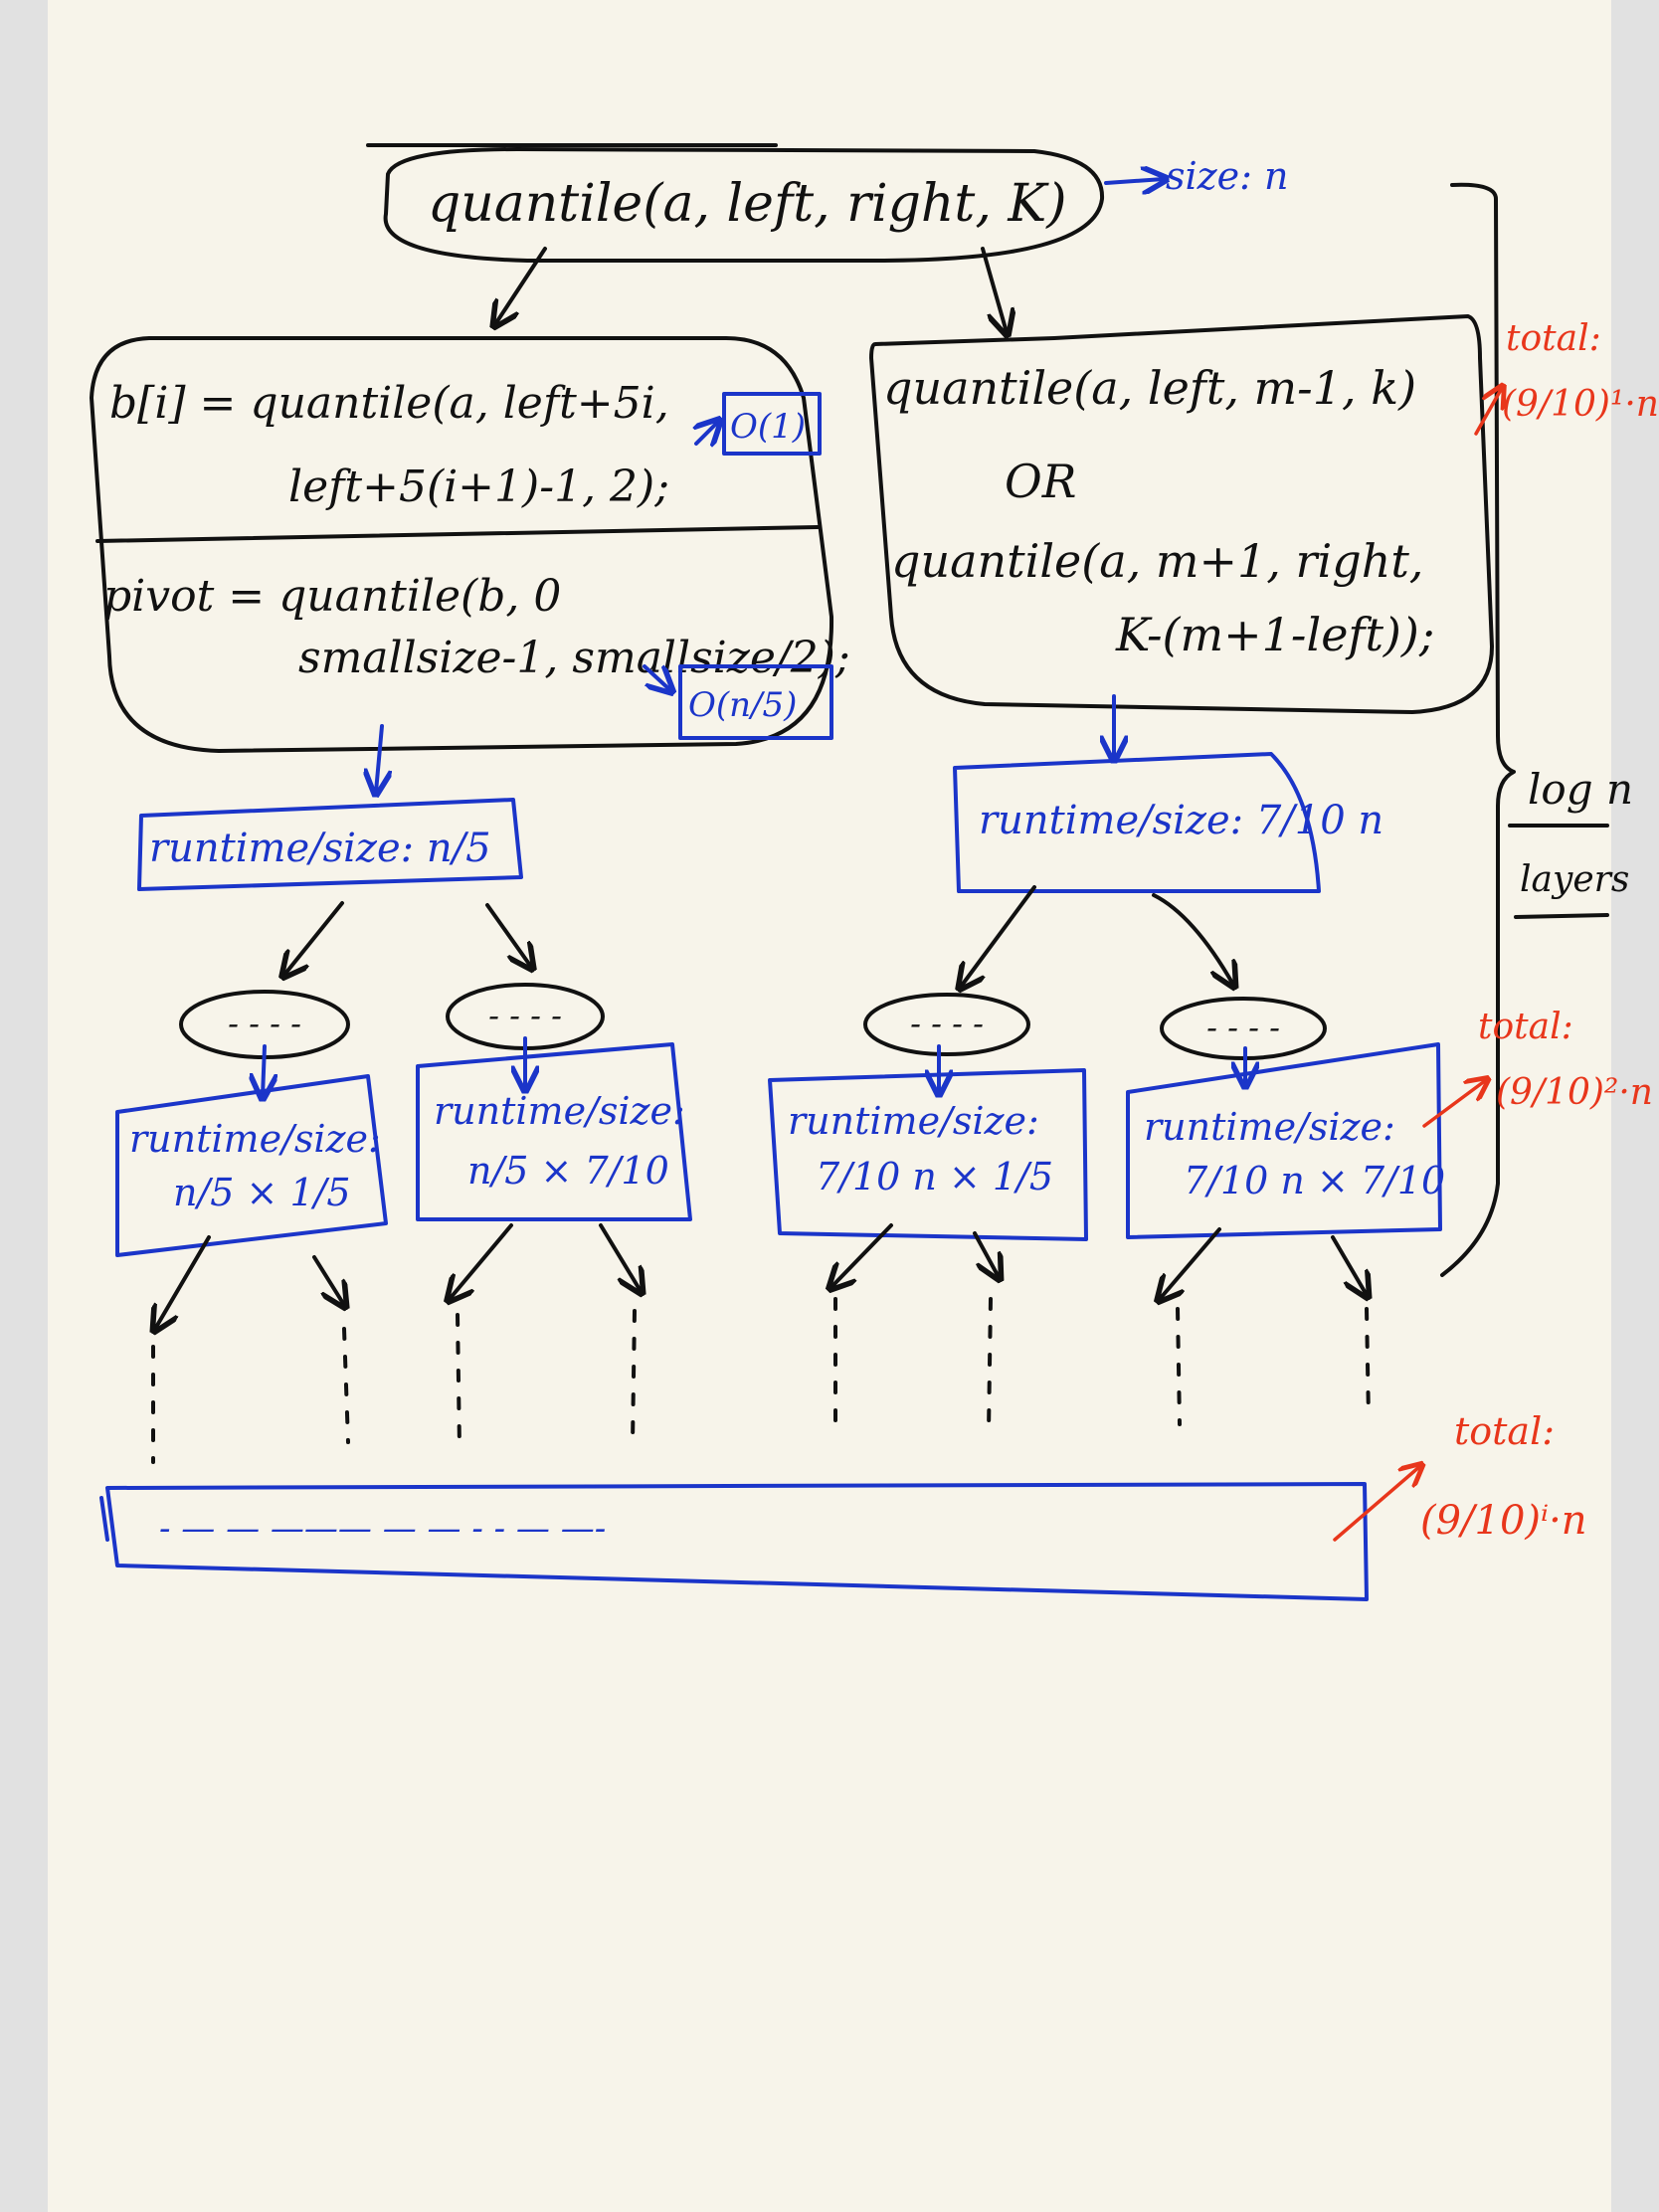 The height and width of the screenshot is (2212, 1659). Describe the element at coordinates (1227, 176) in the screenshot. I see `root-size-label: size: n` at that location.